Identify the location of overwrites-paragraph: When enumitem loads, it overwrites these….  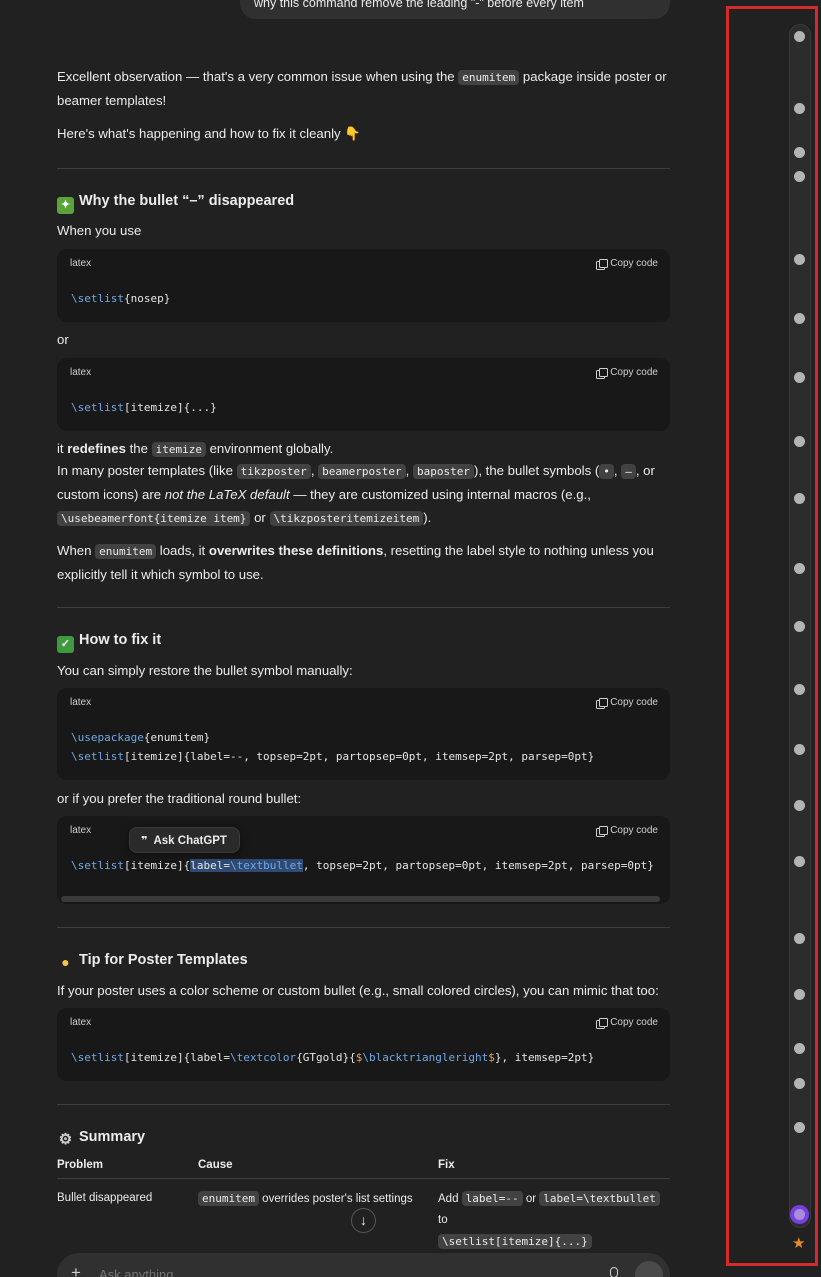
(355, 562).